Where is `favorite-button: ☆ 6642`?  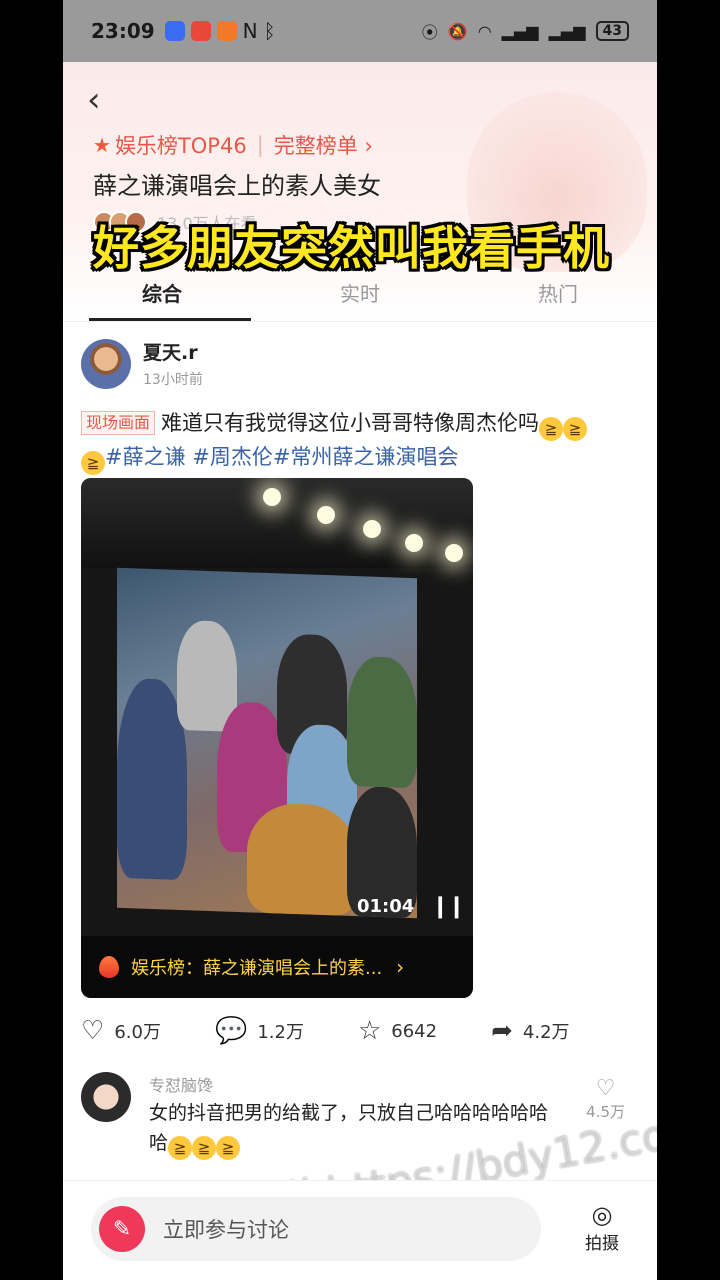 favorite-button: ☆ 6642 is located at coordinates (397, 1031).